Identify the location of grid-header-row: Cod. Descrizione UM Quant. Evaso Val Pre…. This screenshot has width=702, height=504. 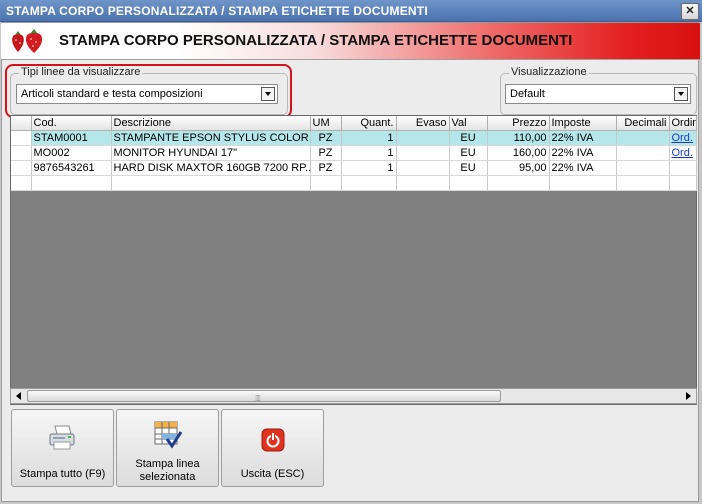
(354, 123).